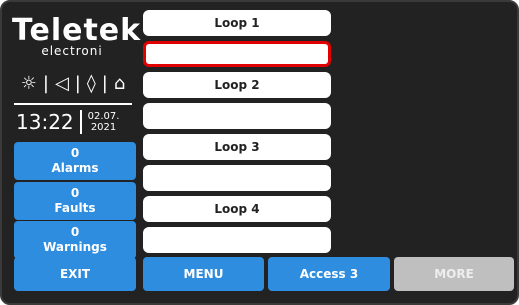  Describe the element at coordinates (28, 83) in the screenshot. I see `sun-icon: ☼` at that location.